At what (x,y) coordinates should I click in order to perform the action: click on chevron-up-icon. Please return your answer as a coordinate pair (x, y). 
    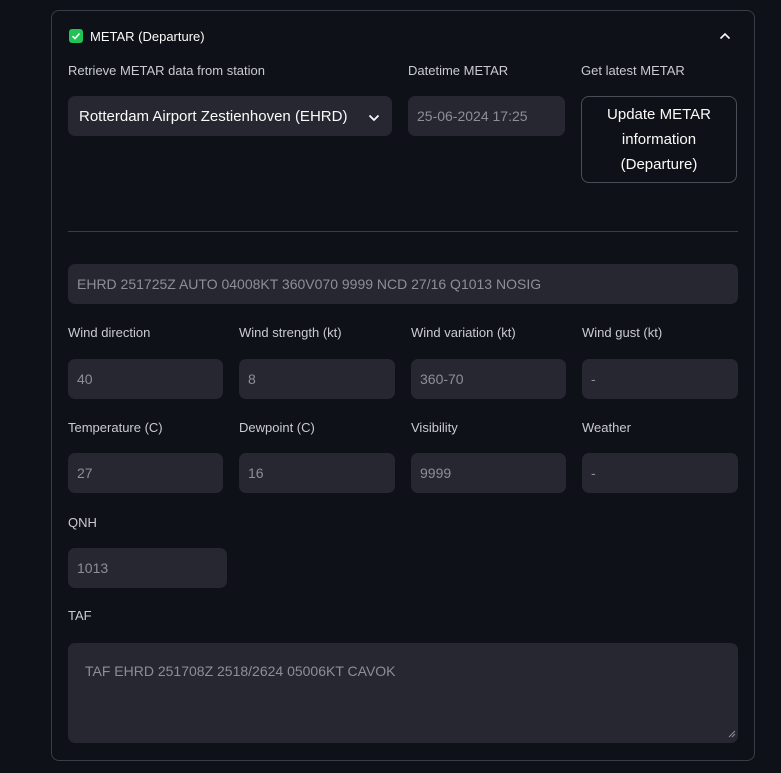
    Looking at the image, I should click on (725, 36).